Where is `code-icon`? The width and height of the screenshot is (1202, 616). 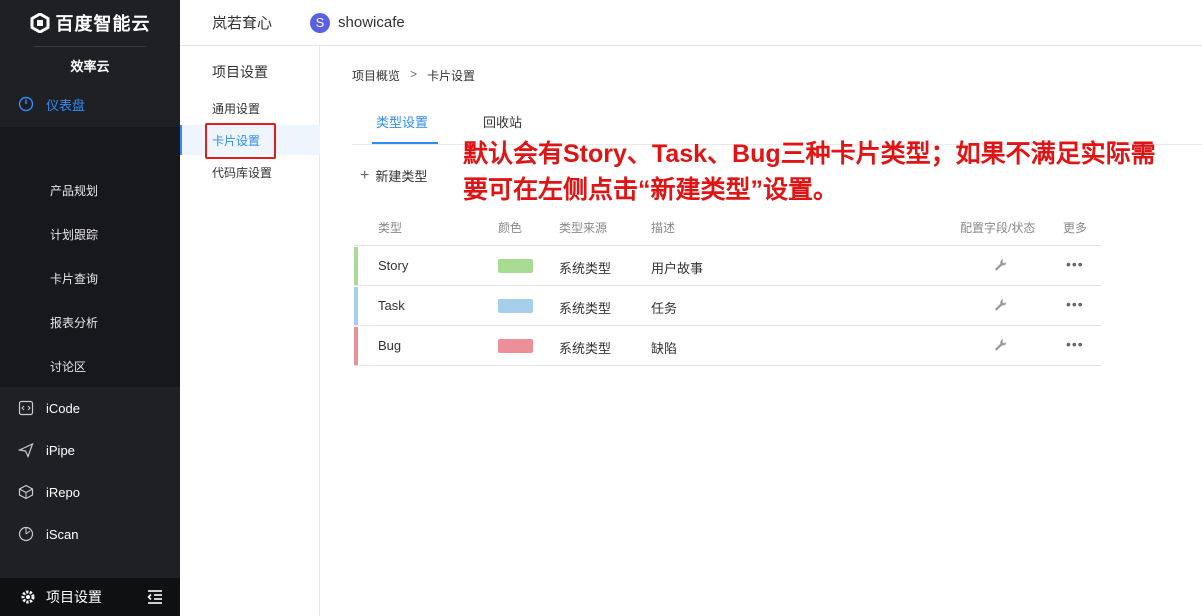 code-icon is located at coordinates (26, 408).